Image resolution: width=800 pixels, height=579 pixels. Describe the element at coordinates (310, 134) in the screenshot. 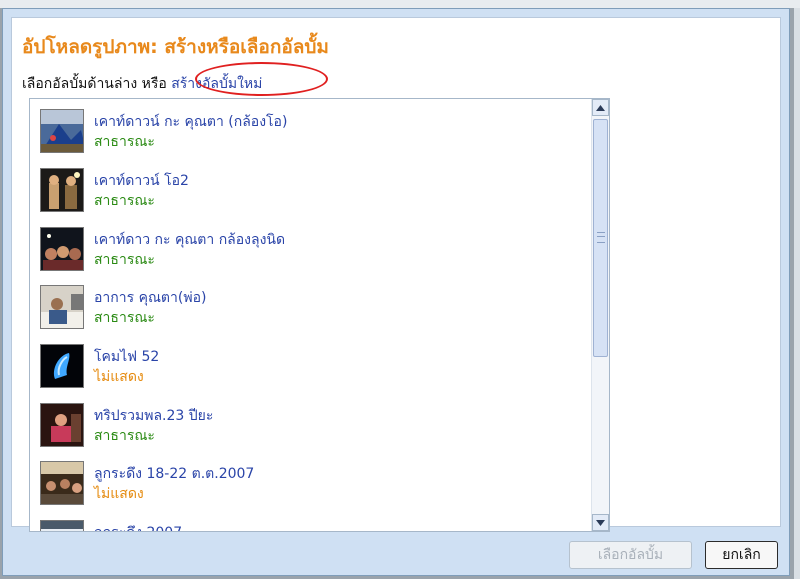

I see `album-item: เคาท์ดาวน์ กะ คุณตา (กล้องโอ) สาธารณะ` at that location.